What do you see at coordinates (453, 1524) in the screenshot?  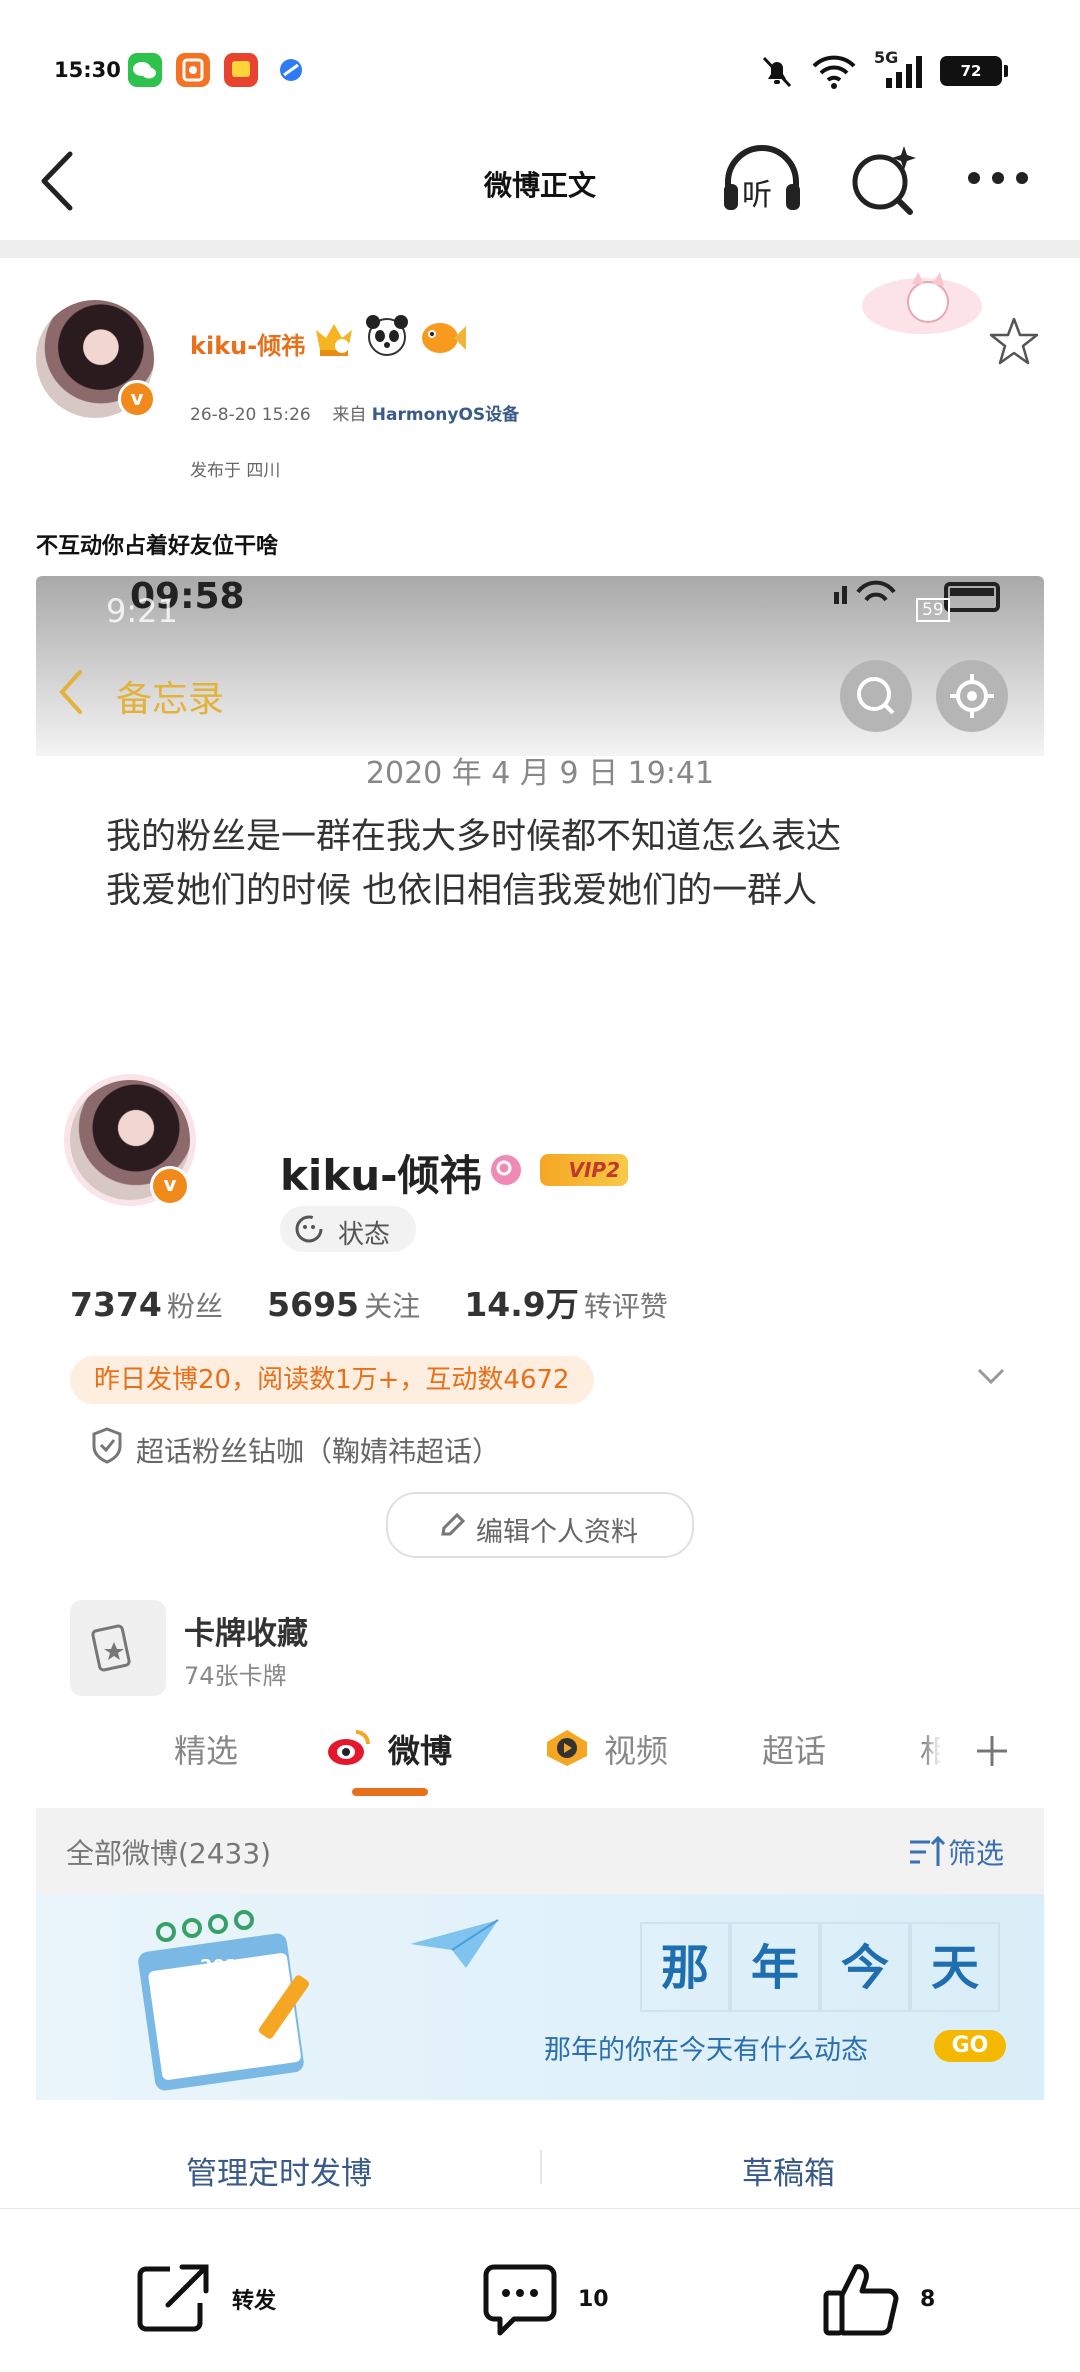 I see `pencil-icon` at bounding box center [453, 1524].